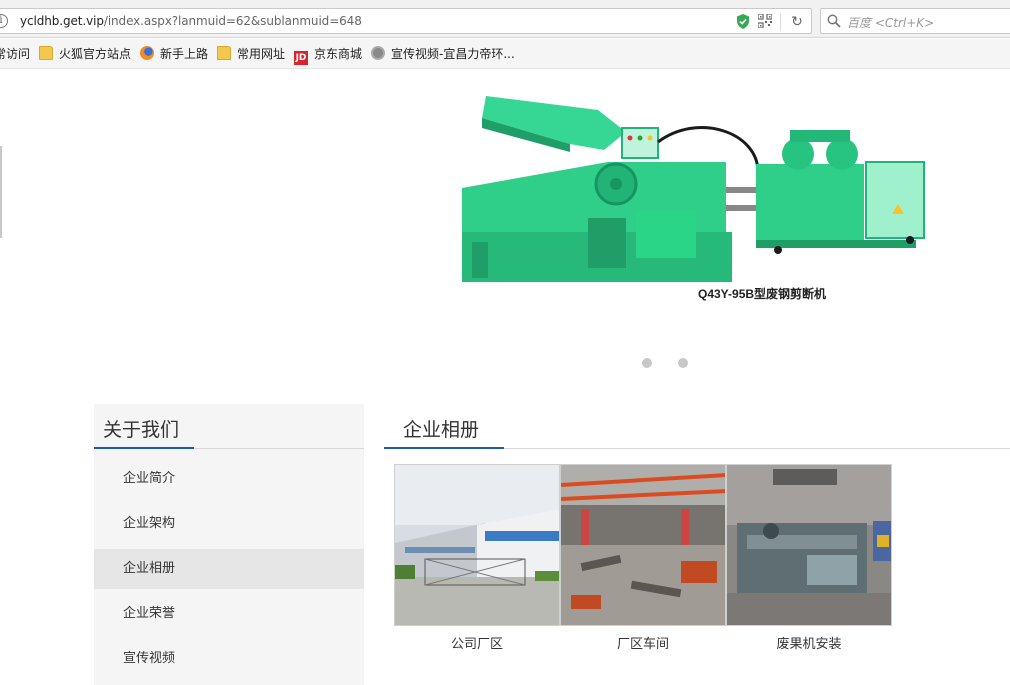  Describe the element at coordinates (229, 524) in the screenshot. I see `sidebar-item-structure: 企业架构` at that location.